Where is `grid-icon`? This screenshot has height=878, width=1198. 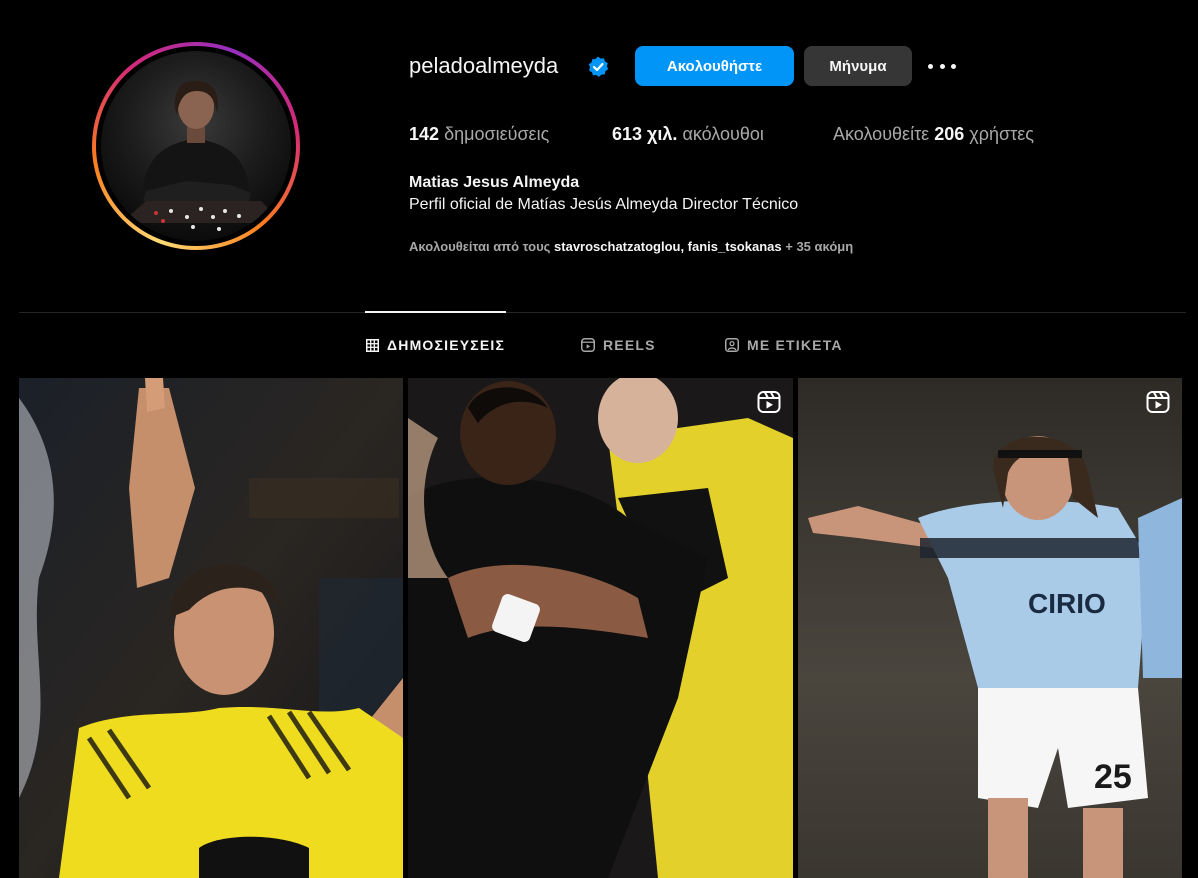
grid-icon is located at coordinates (372, 345).